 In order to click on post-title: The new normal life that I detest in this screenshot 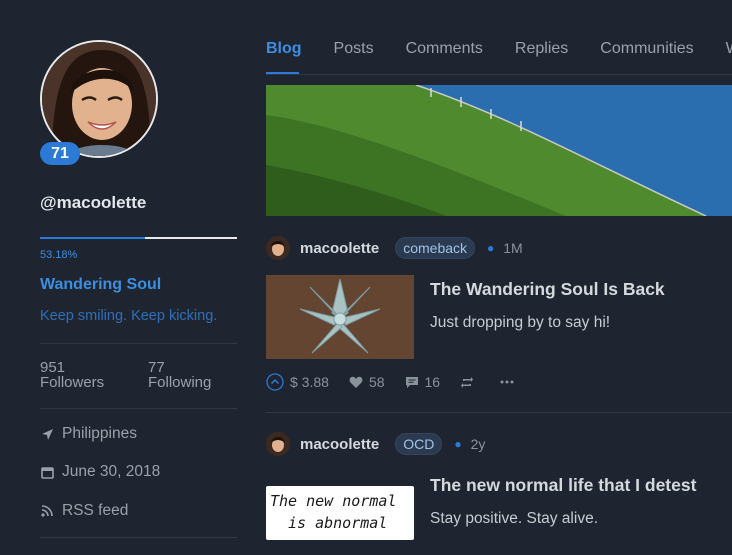, I will do `click(563, 485)`.